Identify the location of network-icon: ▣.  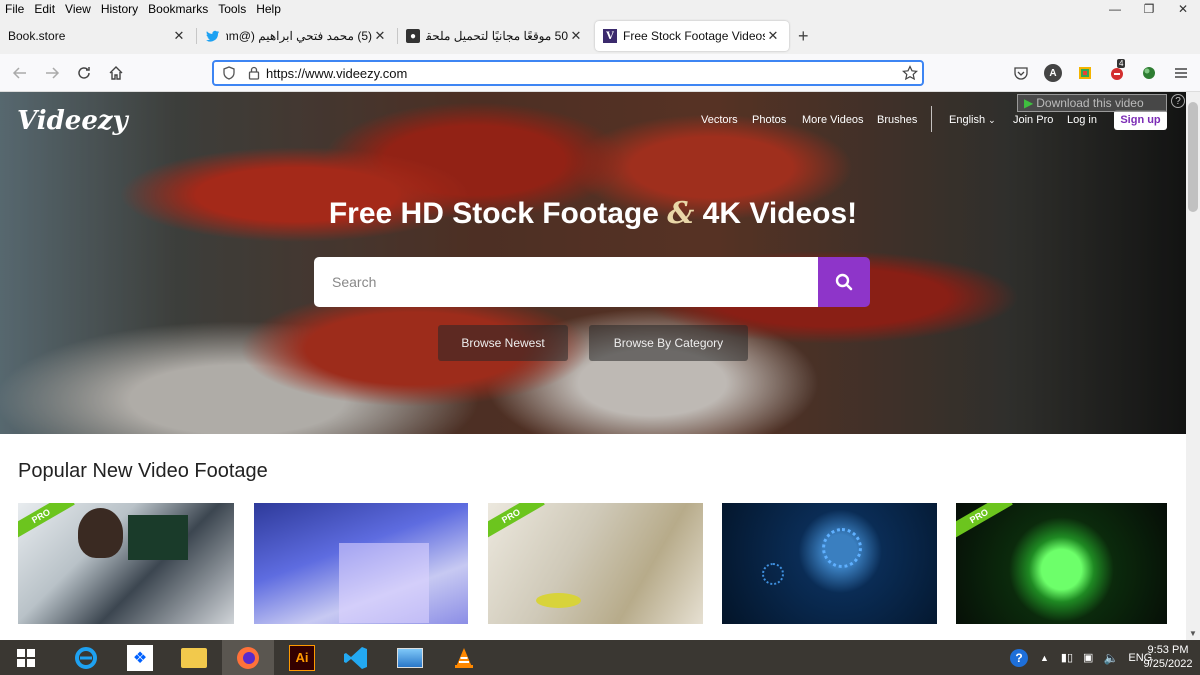
(1088, 657).